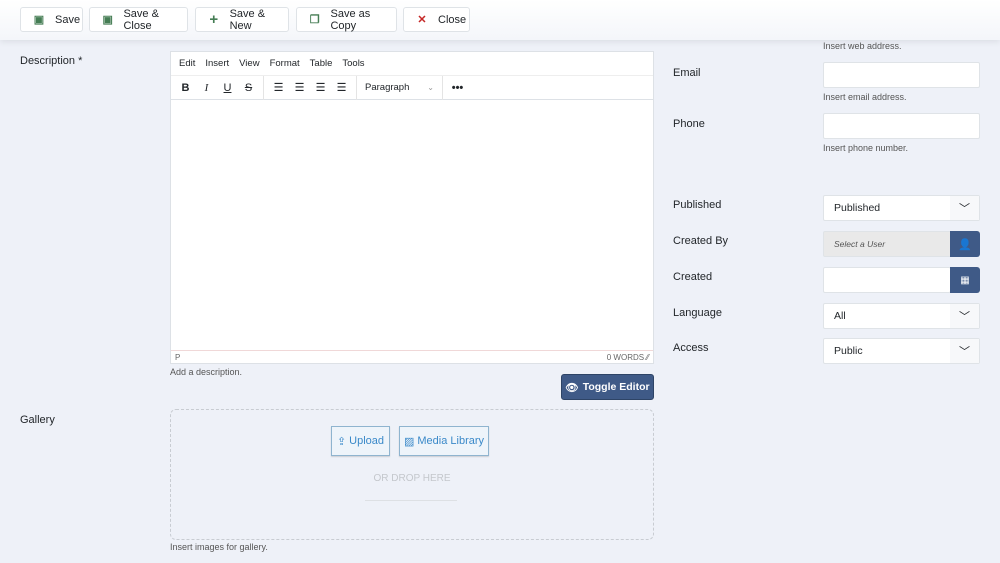 The image size is (1000, 563). Describe the element at coordinates (68, 19) in the screenshot. I see `save-label: Save` at that location.